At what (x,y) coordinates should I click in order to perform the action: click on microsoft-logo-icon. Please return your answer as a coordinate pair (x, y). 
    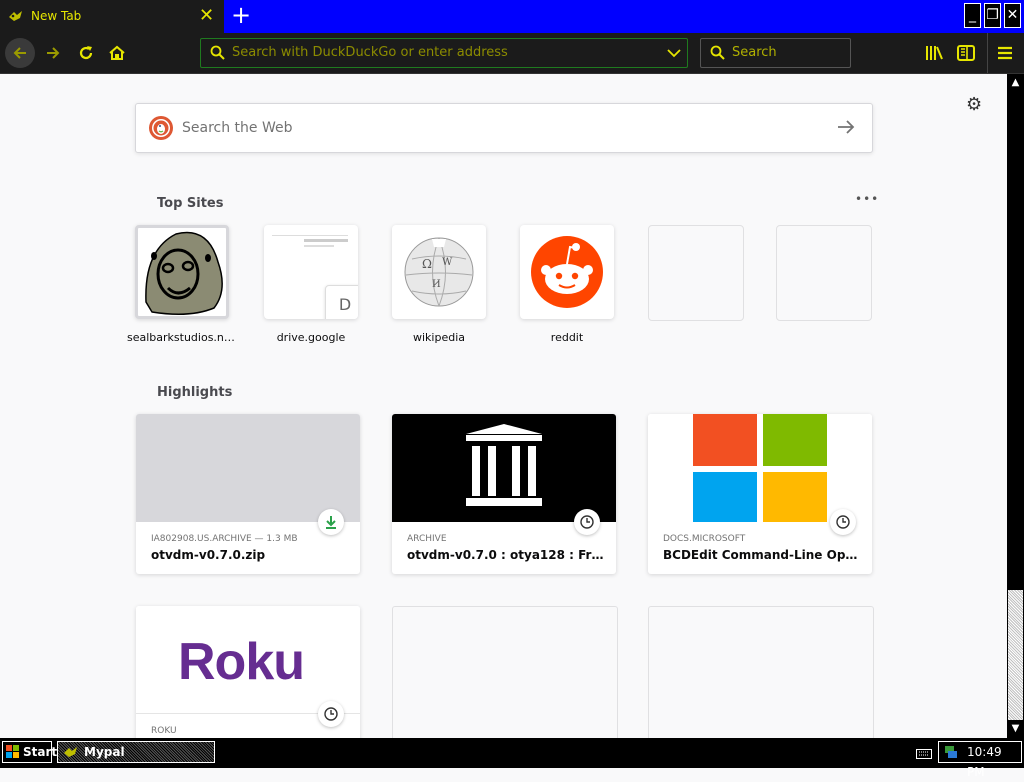
    Looking at the image, I should click on (760, 468).